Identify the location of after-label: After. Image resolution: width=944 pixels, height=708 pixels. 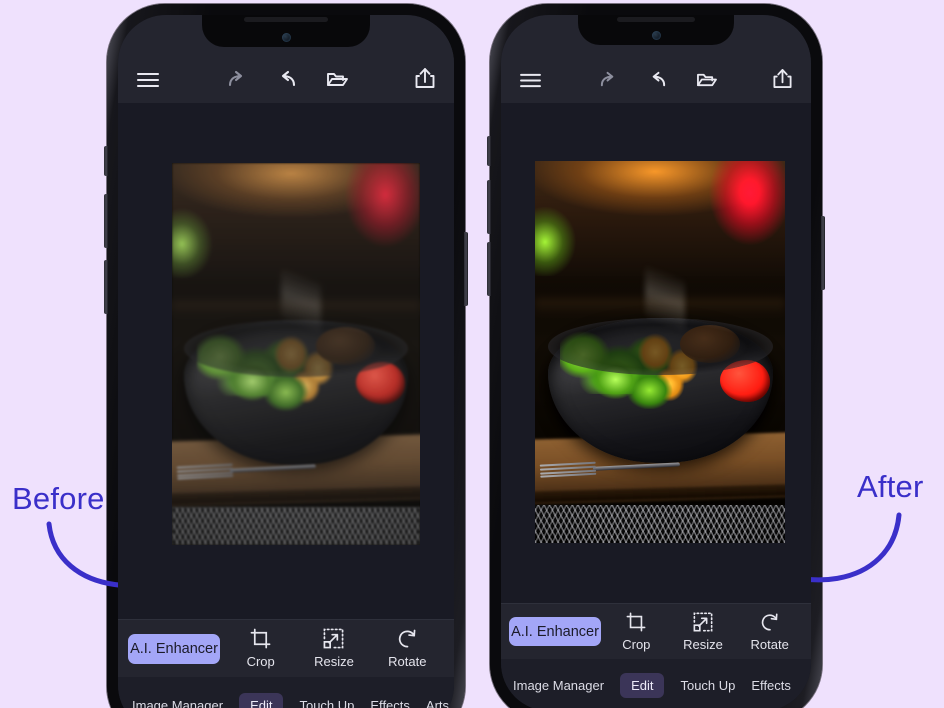
(890, 486).